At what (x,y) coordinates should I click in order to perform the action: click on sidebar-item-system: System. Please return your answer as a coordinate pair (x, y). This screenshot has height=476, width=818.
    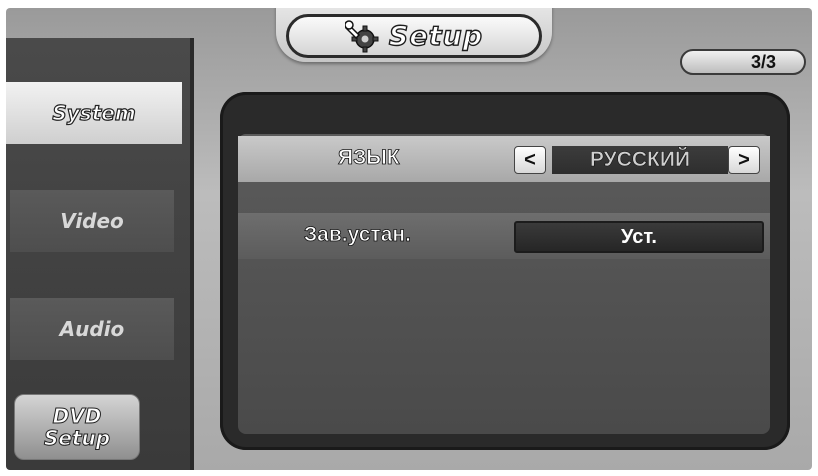
    Looking at the image, I should click on (94, 113).